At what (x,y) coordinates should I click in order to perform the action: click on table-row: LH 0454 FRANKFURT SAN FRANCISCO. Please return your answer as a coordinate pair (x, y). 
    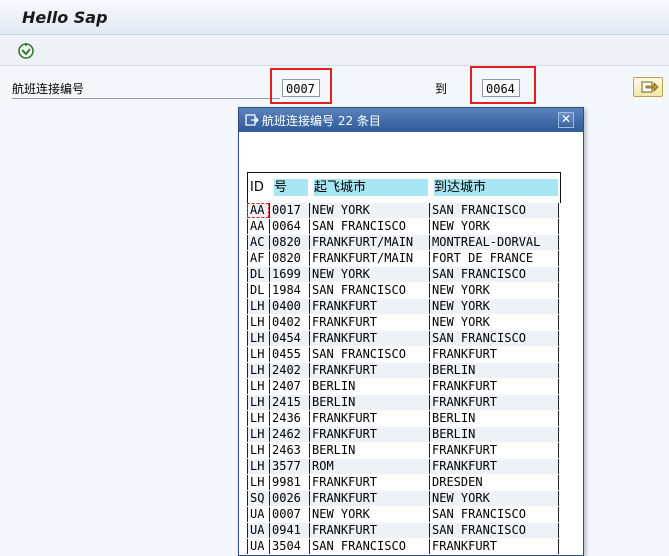
    Looking at the image, I should click on (403, 339).